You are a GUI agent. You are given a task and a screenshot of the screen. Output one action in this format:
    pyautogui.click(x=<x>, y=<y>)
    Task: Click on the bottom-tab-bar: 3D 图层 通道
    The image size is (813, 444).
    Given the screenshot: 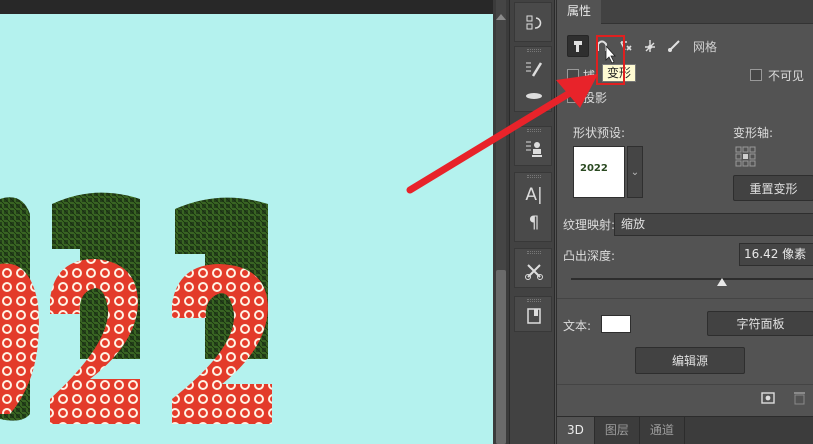 What is the action you would take?
    pyautogui.click(x=685, y=430)
    